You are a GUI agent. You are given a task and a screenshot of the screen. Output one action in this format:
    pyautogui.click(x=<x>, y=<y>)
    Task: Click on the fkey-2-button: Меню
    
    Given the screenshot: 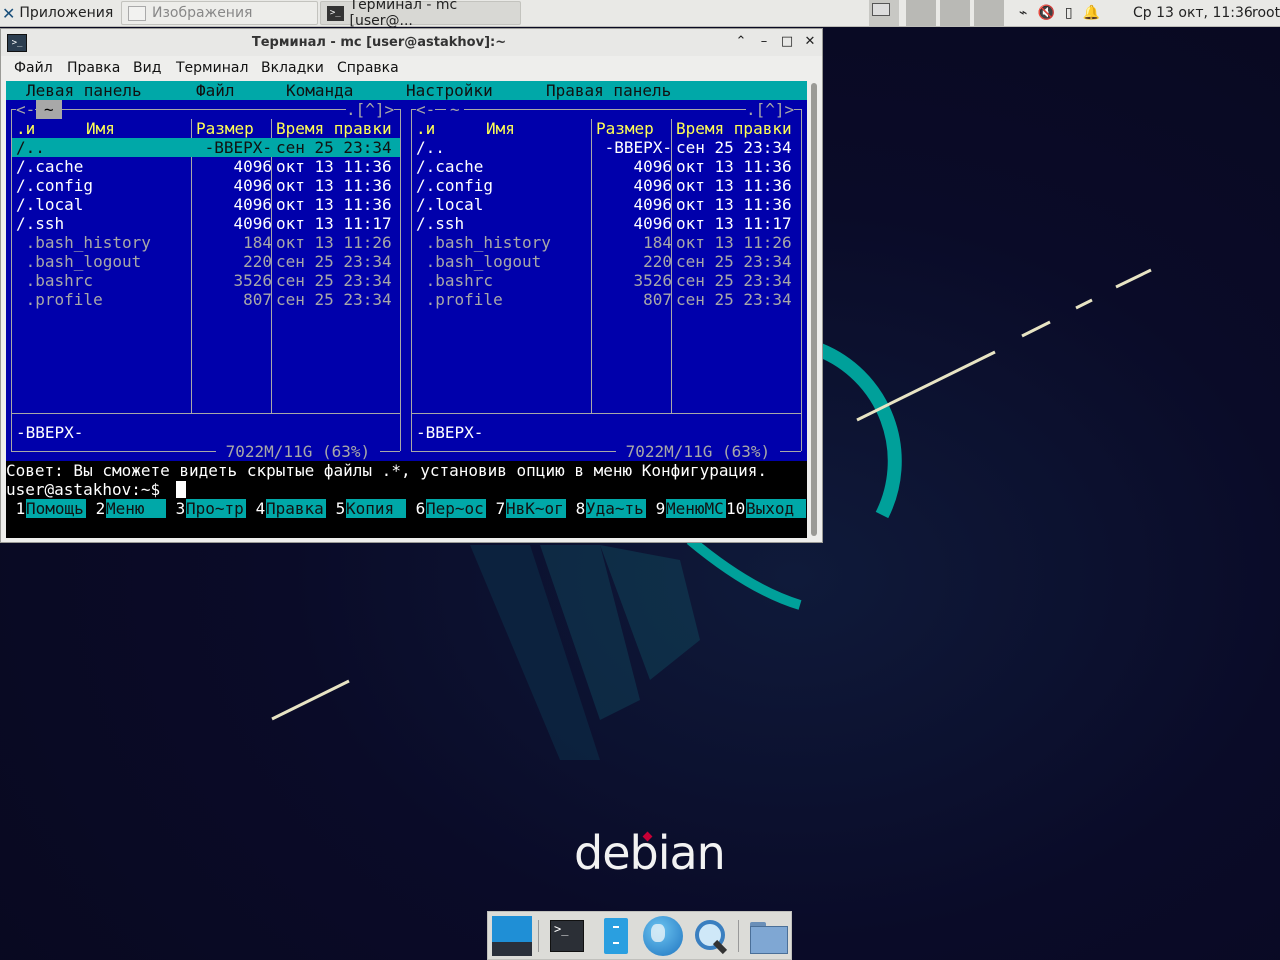 What is the action you would take?
    pyautogui.click(x=136, y=508)
    